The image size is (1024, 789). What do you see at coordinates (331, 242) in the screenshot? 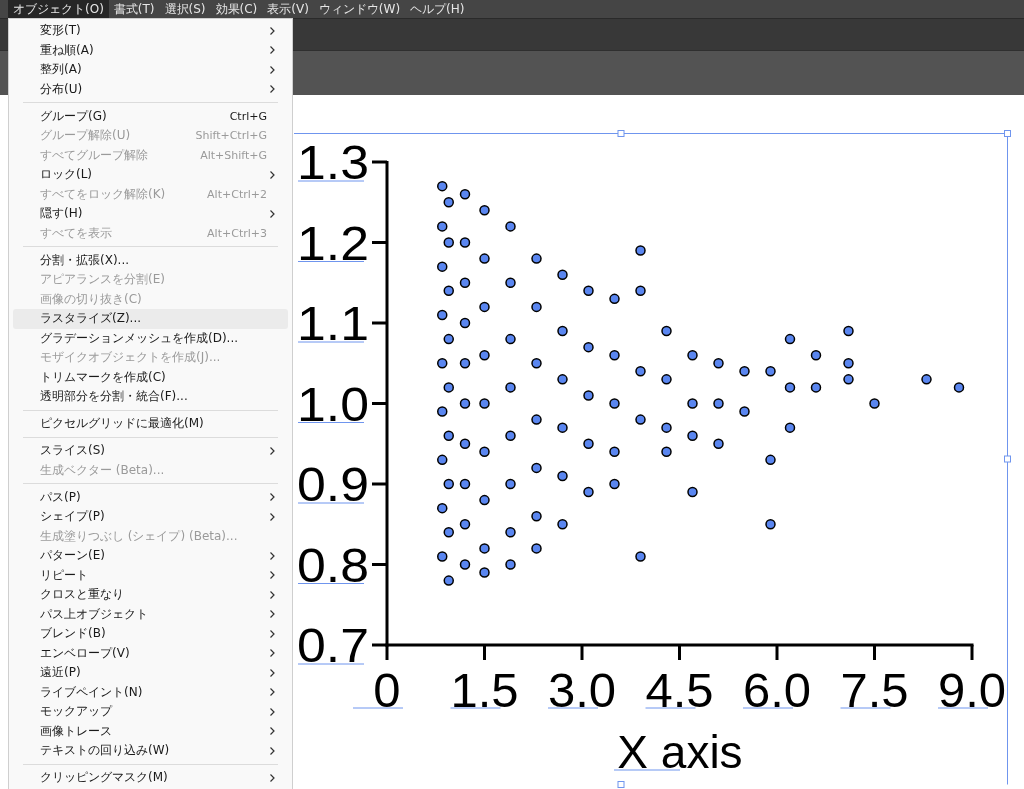
I see `tick-label: 1.2` at bounding box center [331, 242].